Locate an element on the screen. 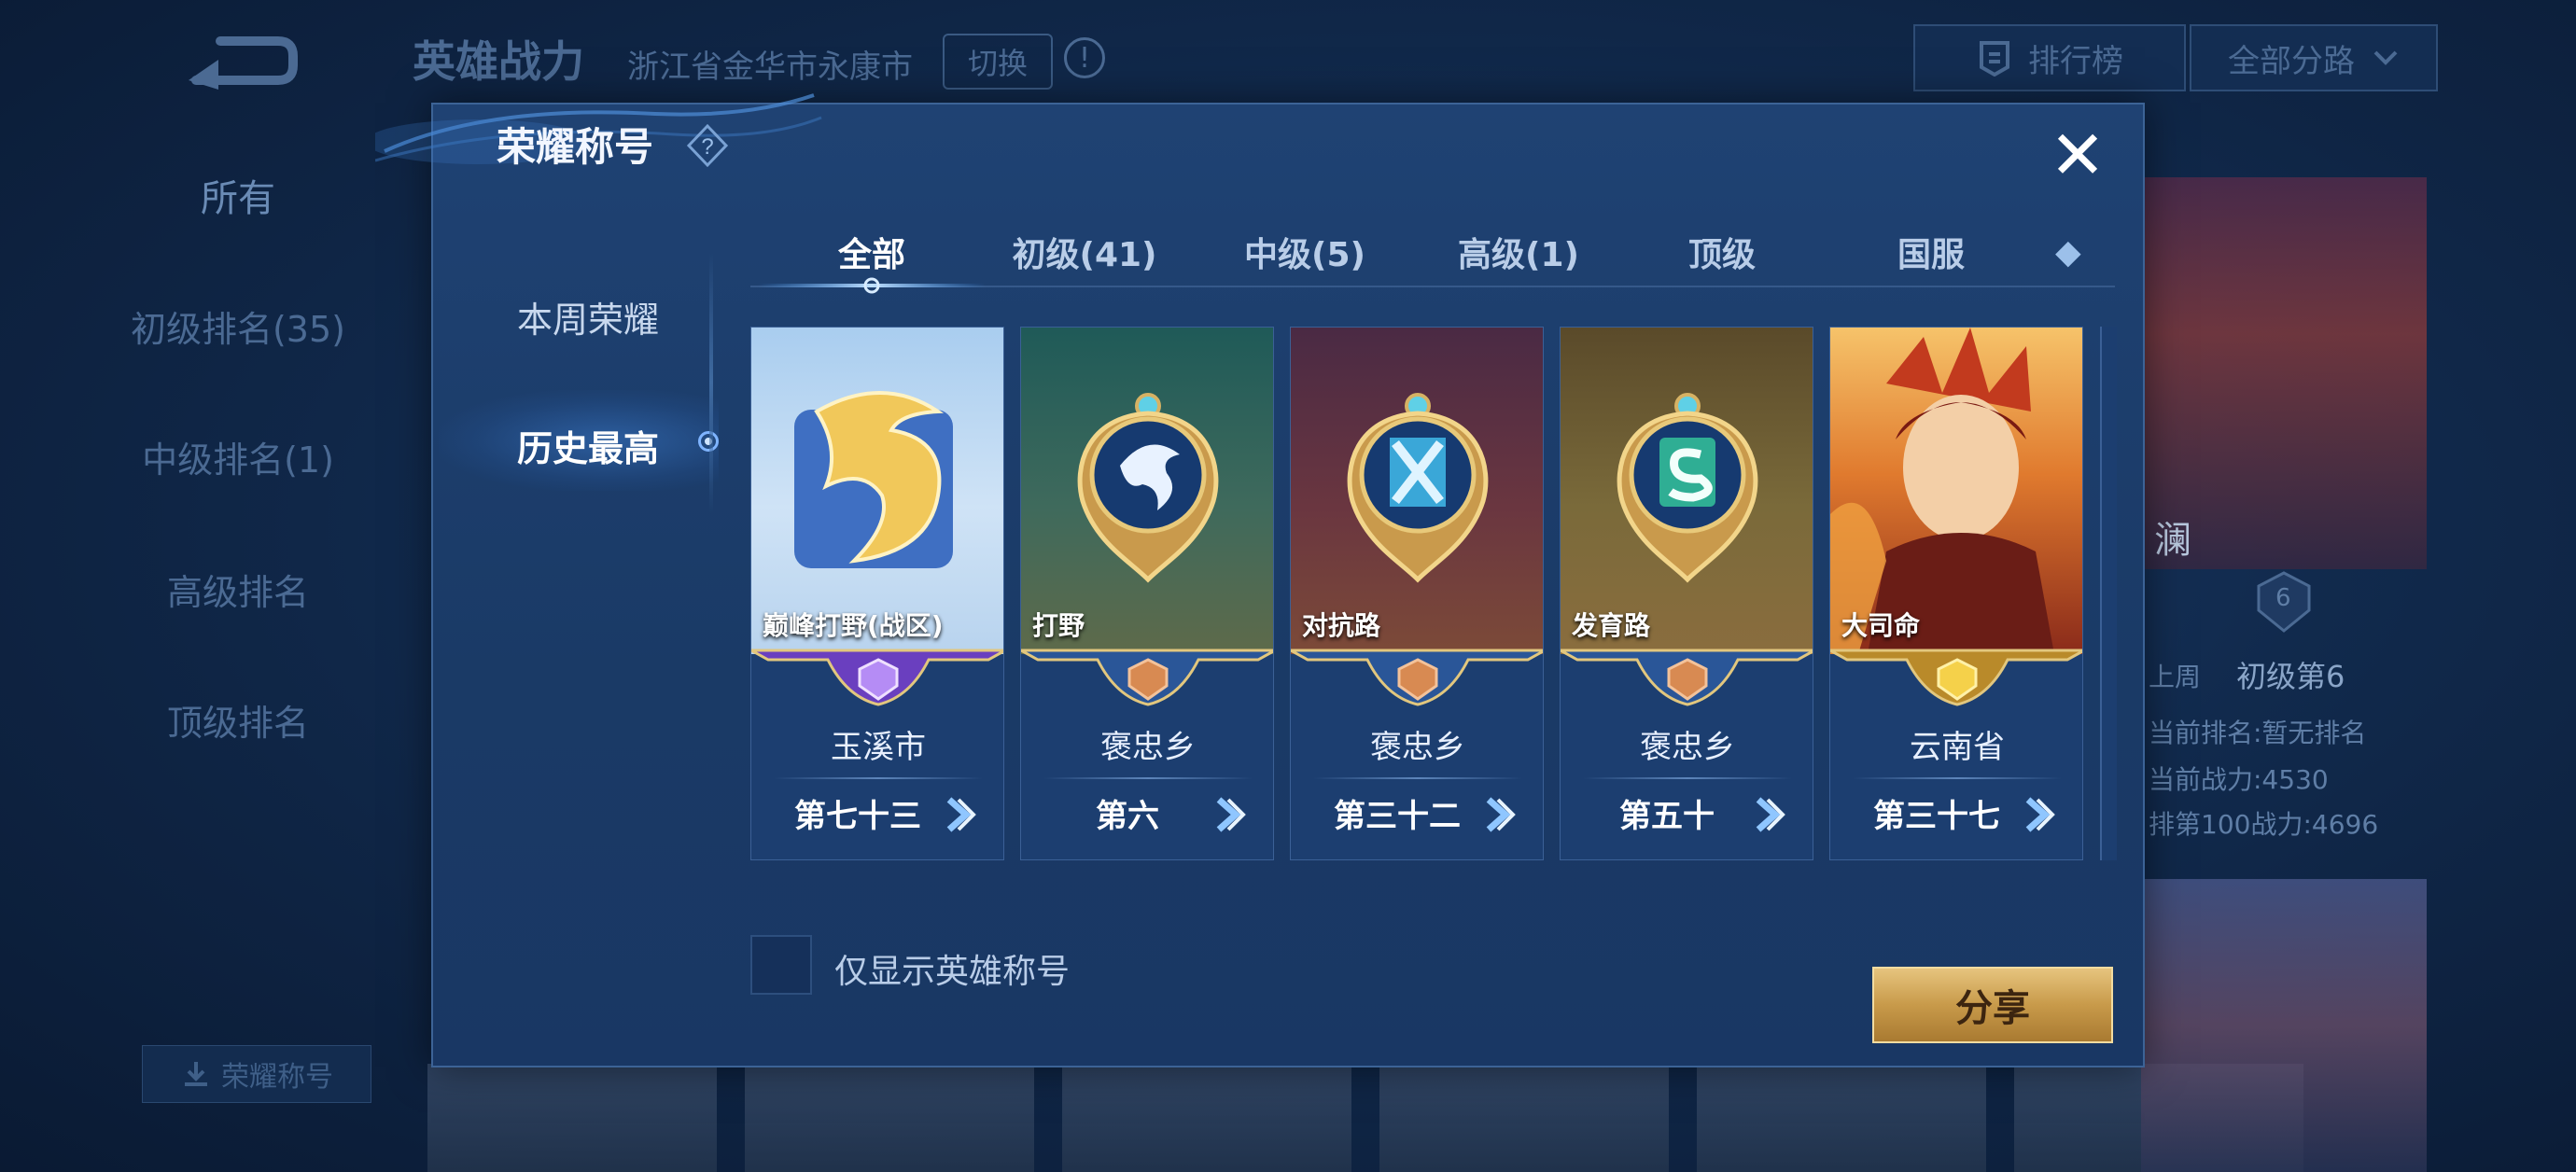  hero-name: 澜 is located at coordinates (2172, 540).